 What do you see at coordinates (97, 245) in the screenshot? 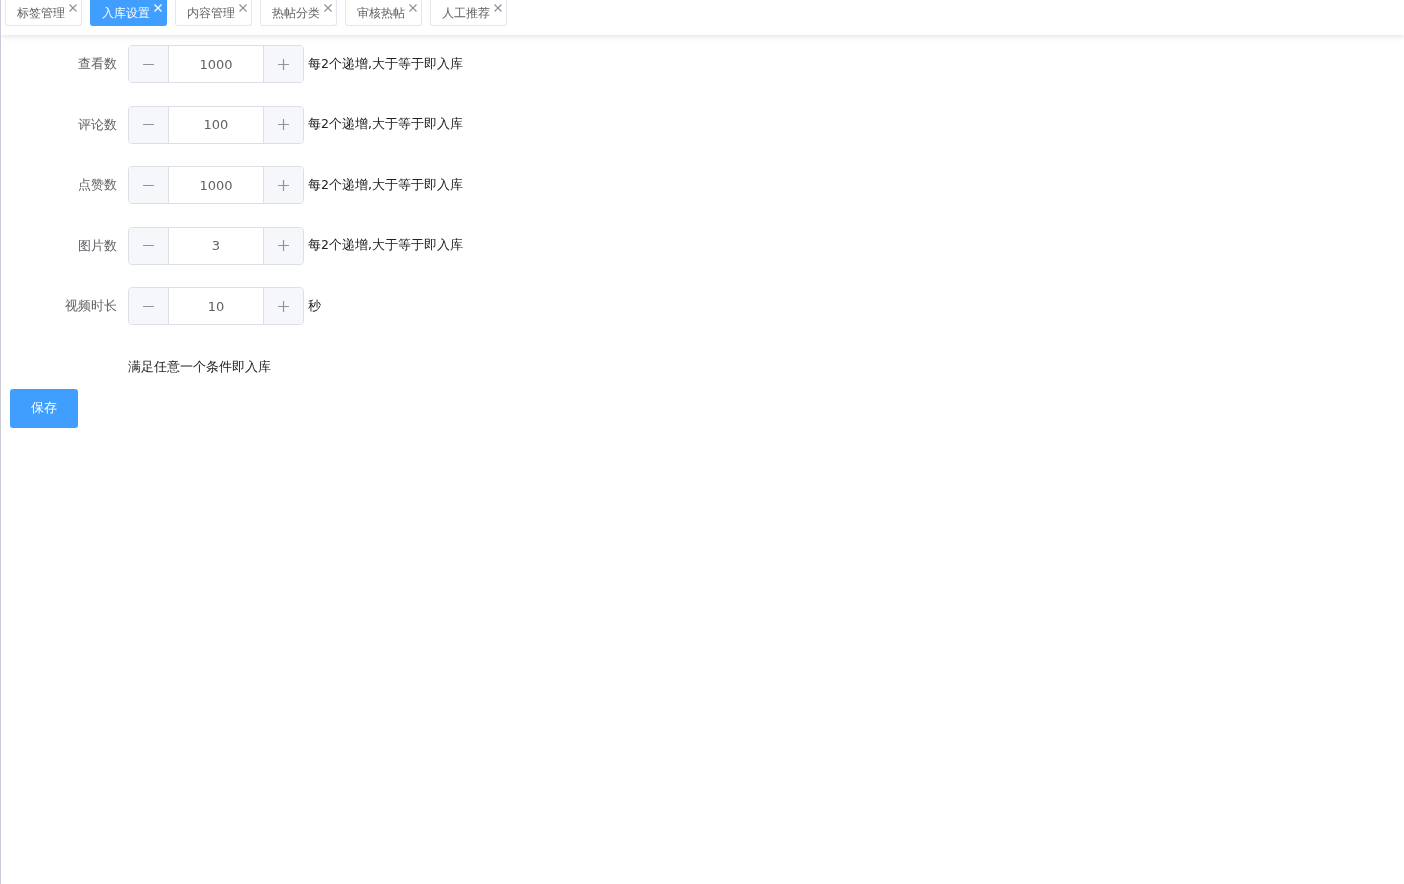
I see `field-label: 图片数` at bounding box center [97, 245].